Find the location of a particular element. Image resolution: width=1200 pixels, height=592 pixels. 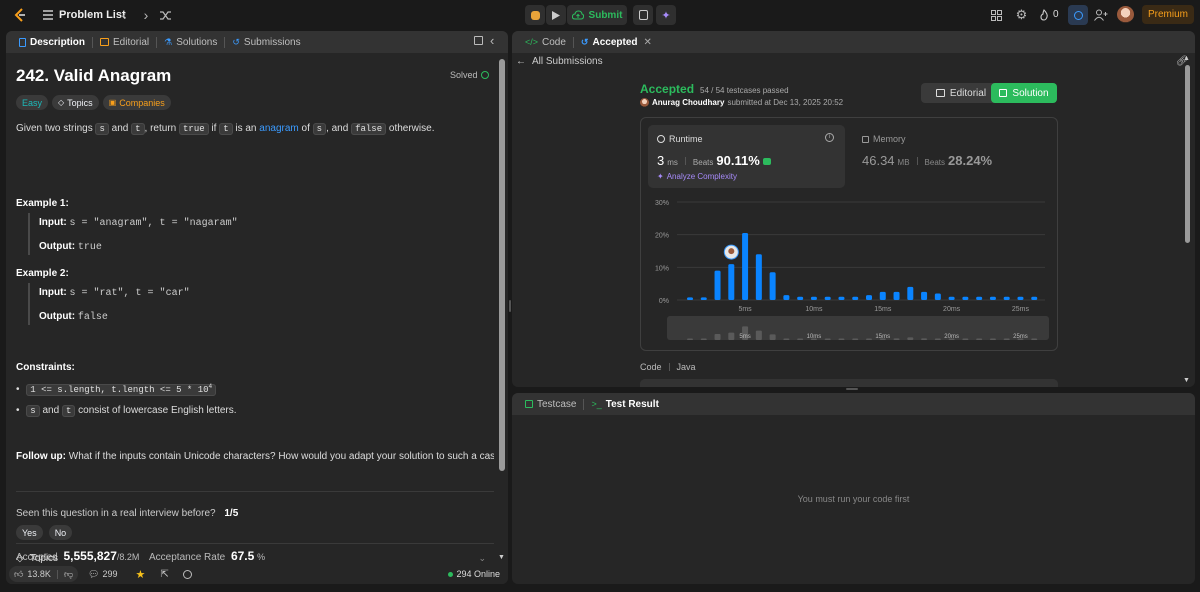

submit-button: Submit is located at coordinates (597, 15).